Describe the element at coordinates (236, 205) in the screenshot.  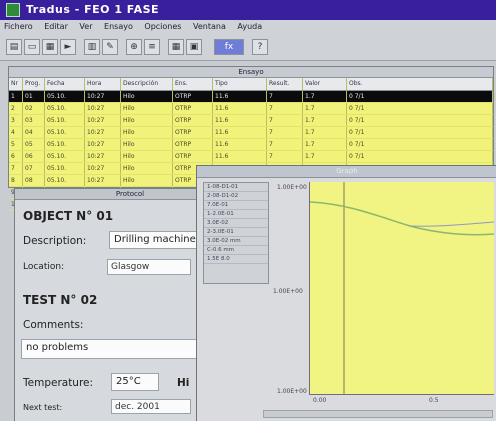
I see `info-line: 7.0E-01` at that location.